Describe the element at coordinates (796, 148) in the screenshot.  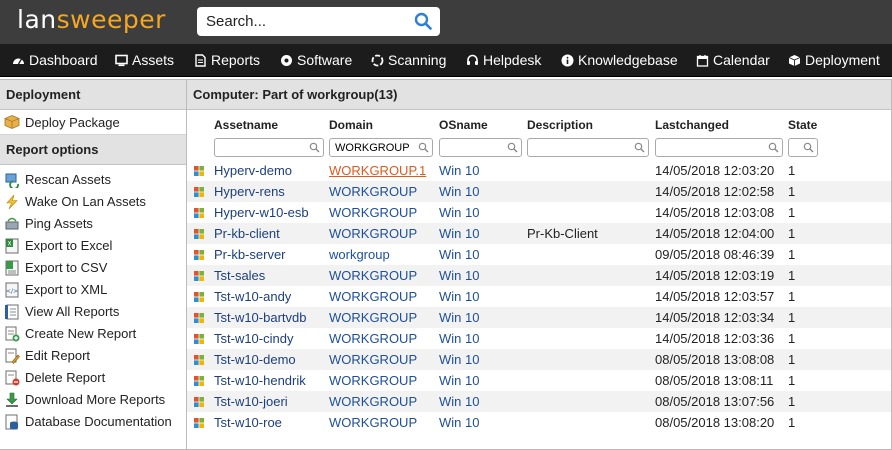
I see `filter-state-input` at that location.